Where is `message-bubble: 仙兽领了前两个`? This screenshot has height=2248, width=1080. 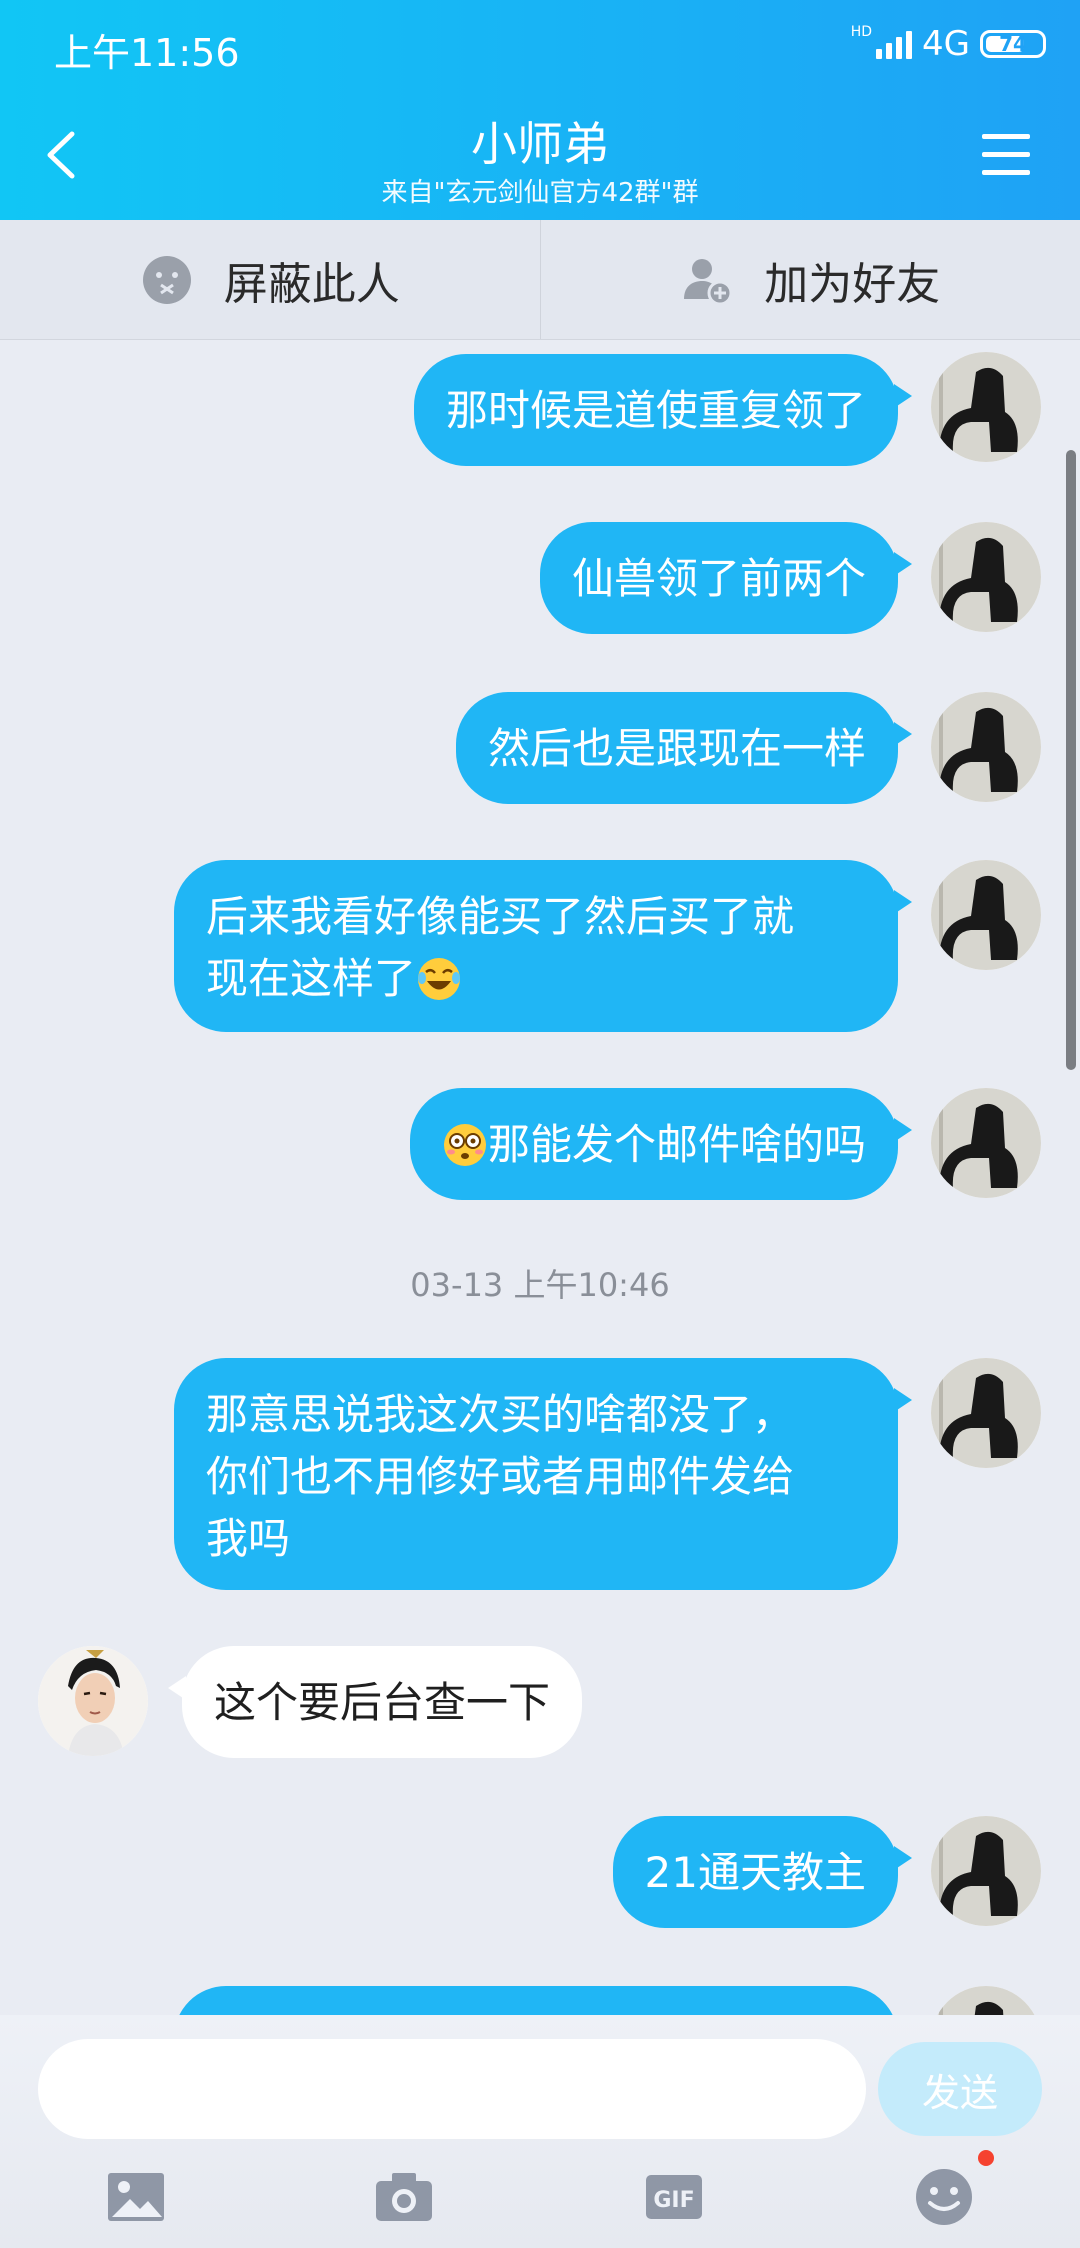
message-bubble: 仙兽领了前两个 is located at coordinates (726, 578).